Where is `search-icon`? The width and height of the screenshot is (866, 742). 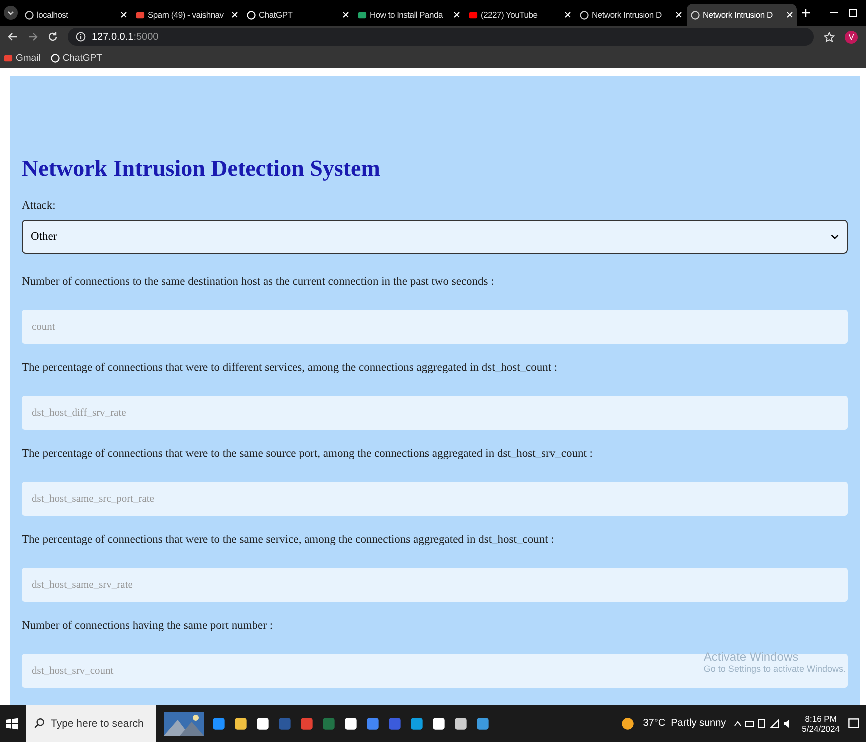
search-icon is located at coordinates (39, 723).